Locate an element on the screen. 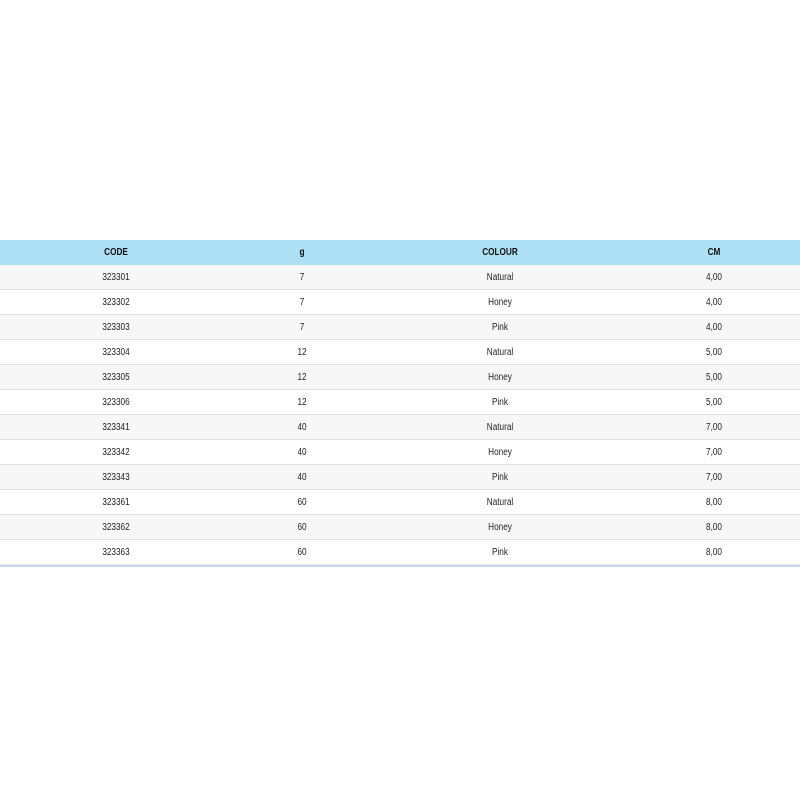 The height and width of the screenshot is (800, 800). table-row: 323301 7 Natural 4,00 is located at coordinates (400, 277).